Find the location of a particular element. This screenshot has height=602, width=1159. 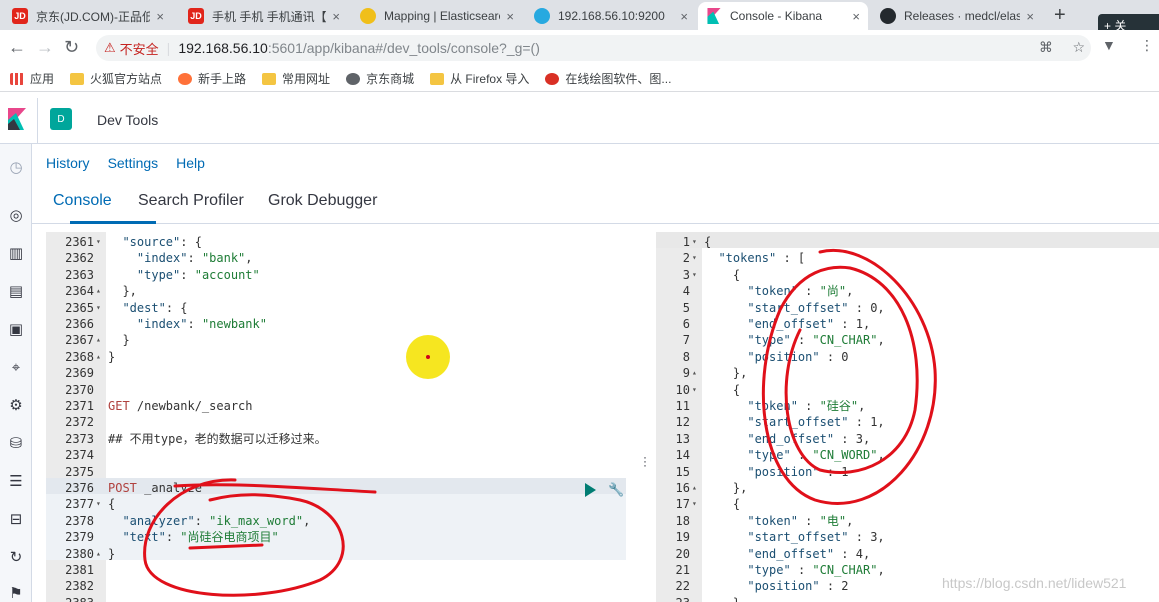

ml-icon: ⚙ is located at coordinates (16, 405).